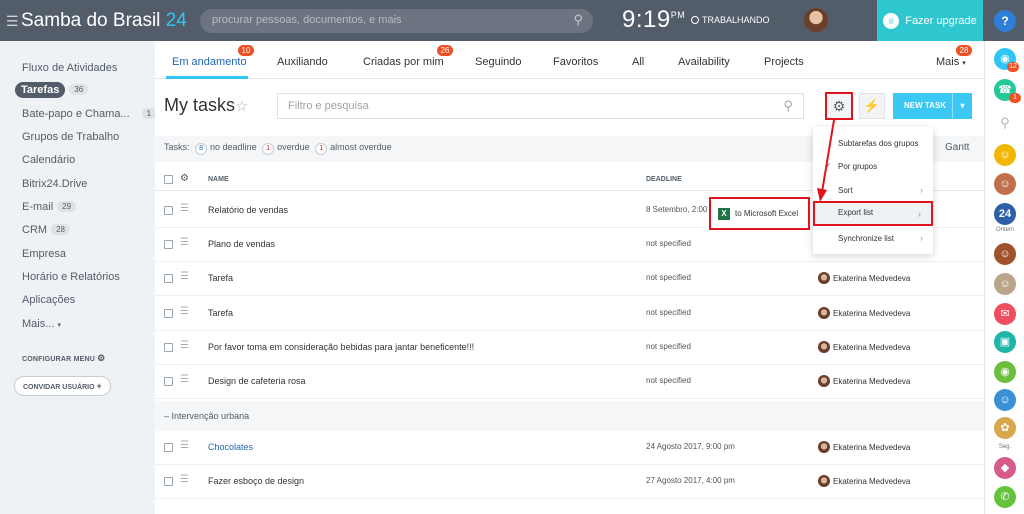  Describe the element at coordinates (256, 481) in the screenshot. I see `task-name: Fazer esboço de design` at that location.